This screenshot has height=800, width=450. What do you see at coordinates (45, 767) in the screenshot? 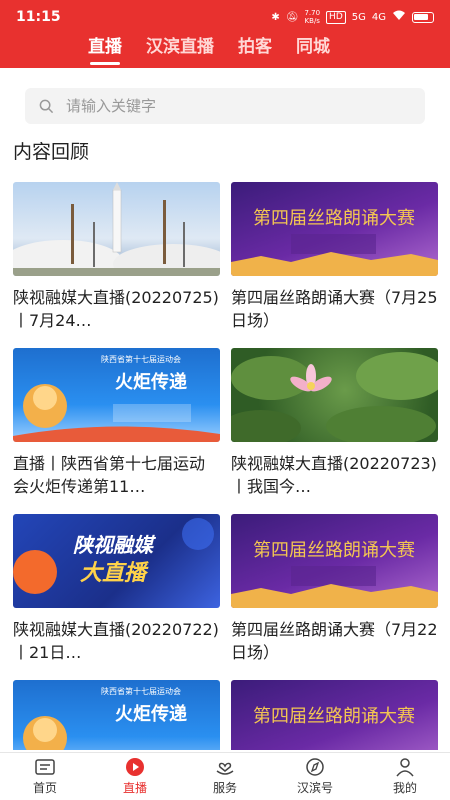
I see `news-icon` at bounding box center [45, 767].